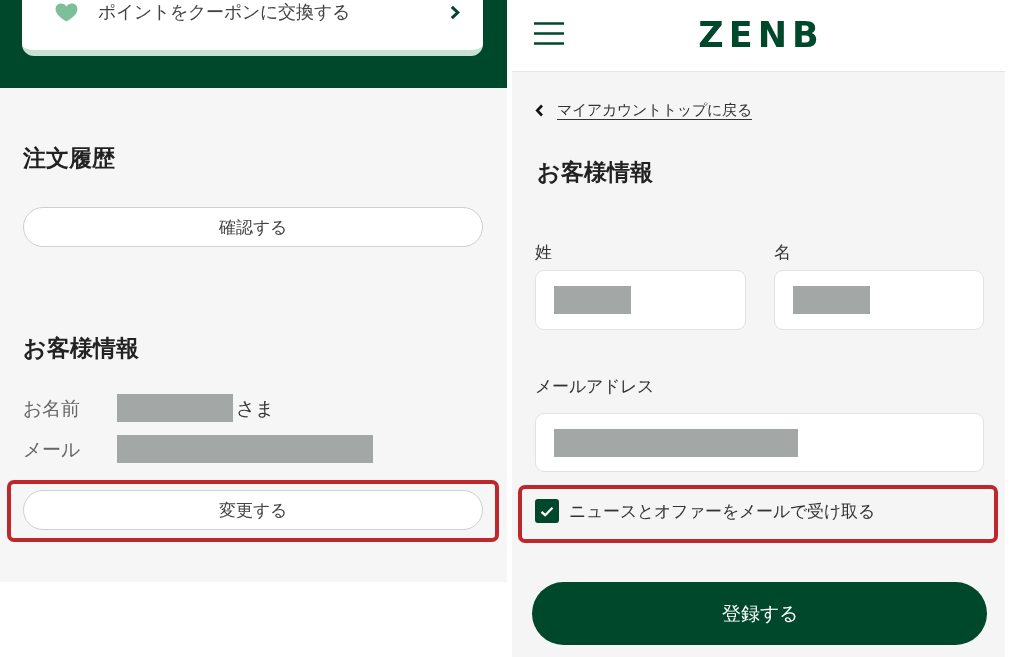  Describe the element at coordinates (255, 408) in the screenshot. I see `name-suffix: さま` at that location.